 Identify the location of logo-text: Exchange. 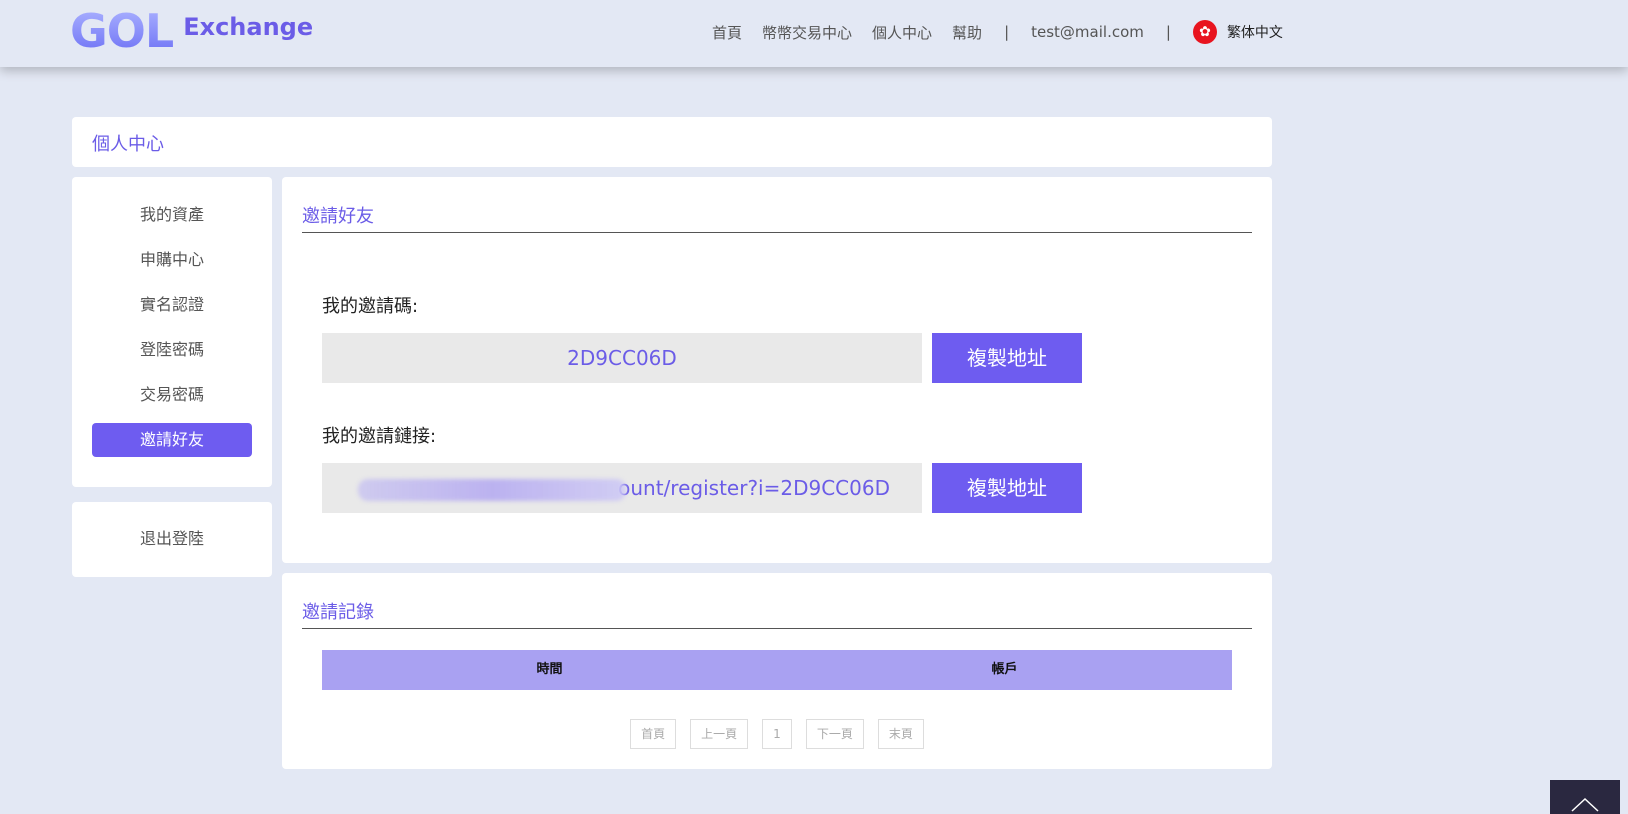
(248, 27).